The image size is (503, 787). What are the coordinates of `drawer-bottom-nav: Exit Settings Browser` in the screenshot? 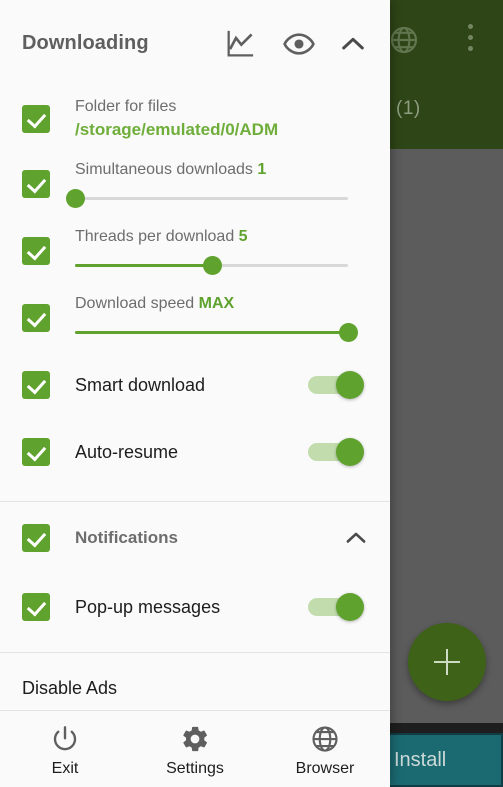 It's located at (195, 748).